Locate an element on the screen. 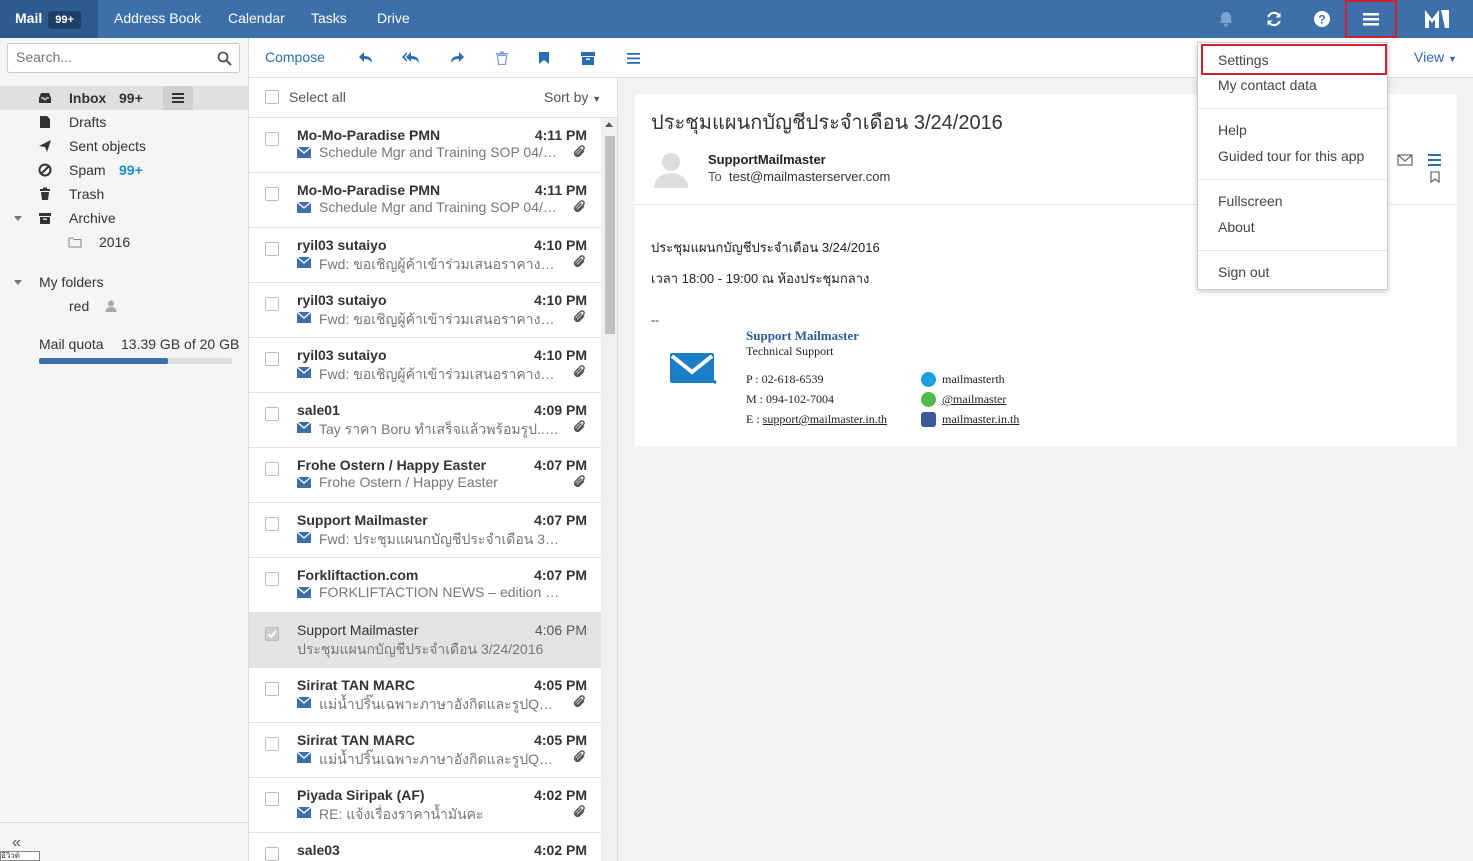 The image size is (1473, 861). menu-item-help: Help is located at coordinates (1232, 130).